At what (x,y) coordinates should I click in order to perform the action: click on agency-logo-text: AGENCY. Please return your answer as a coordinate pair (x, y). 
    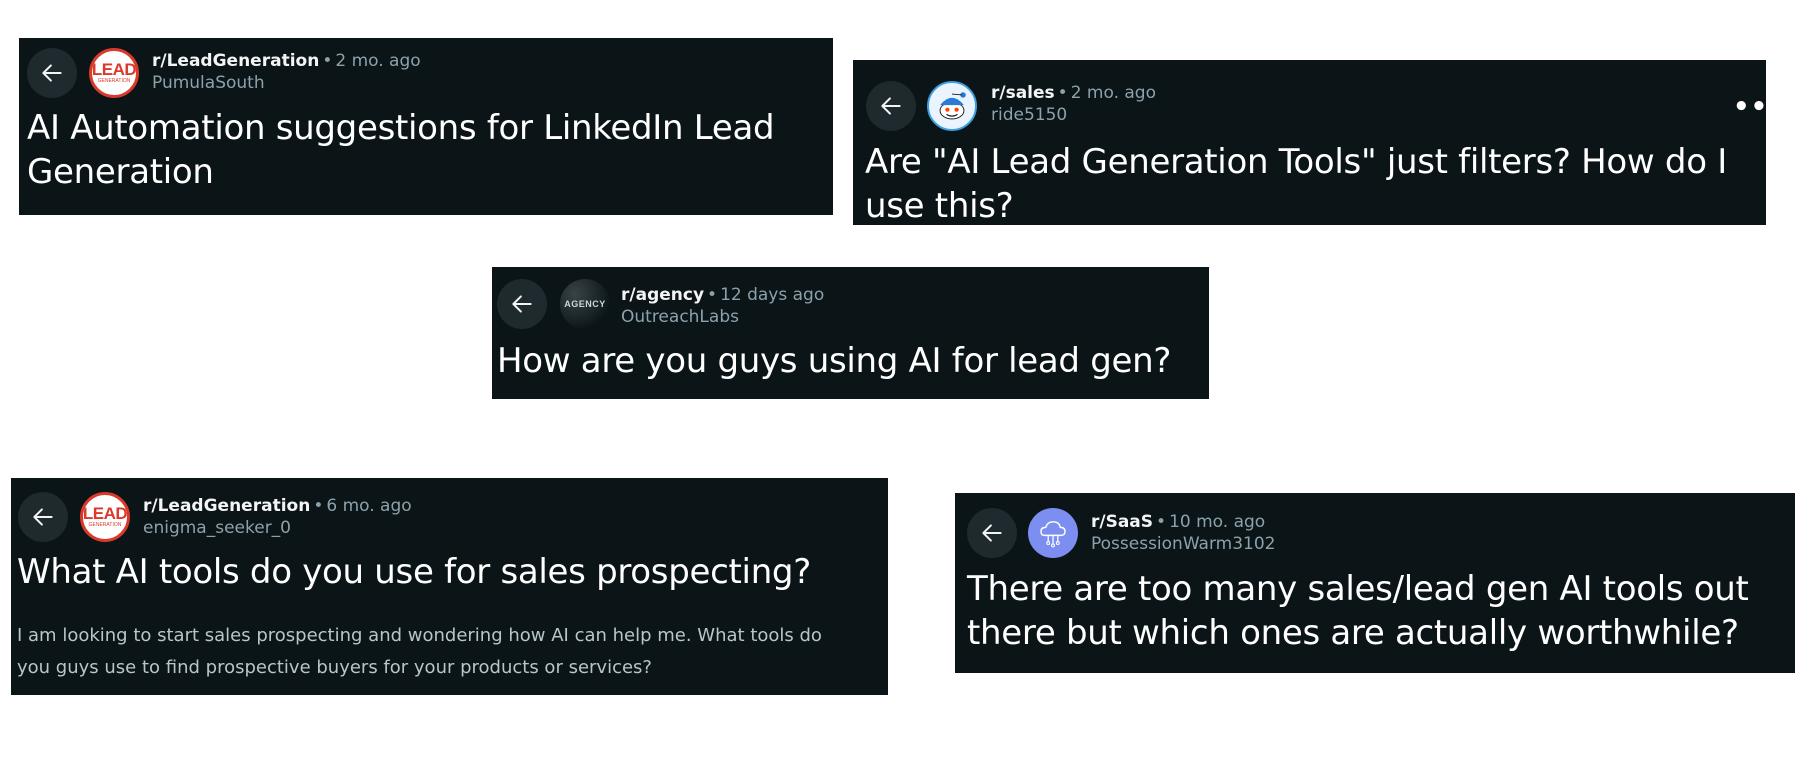
    Looking at the image, I should click on (585, 304).